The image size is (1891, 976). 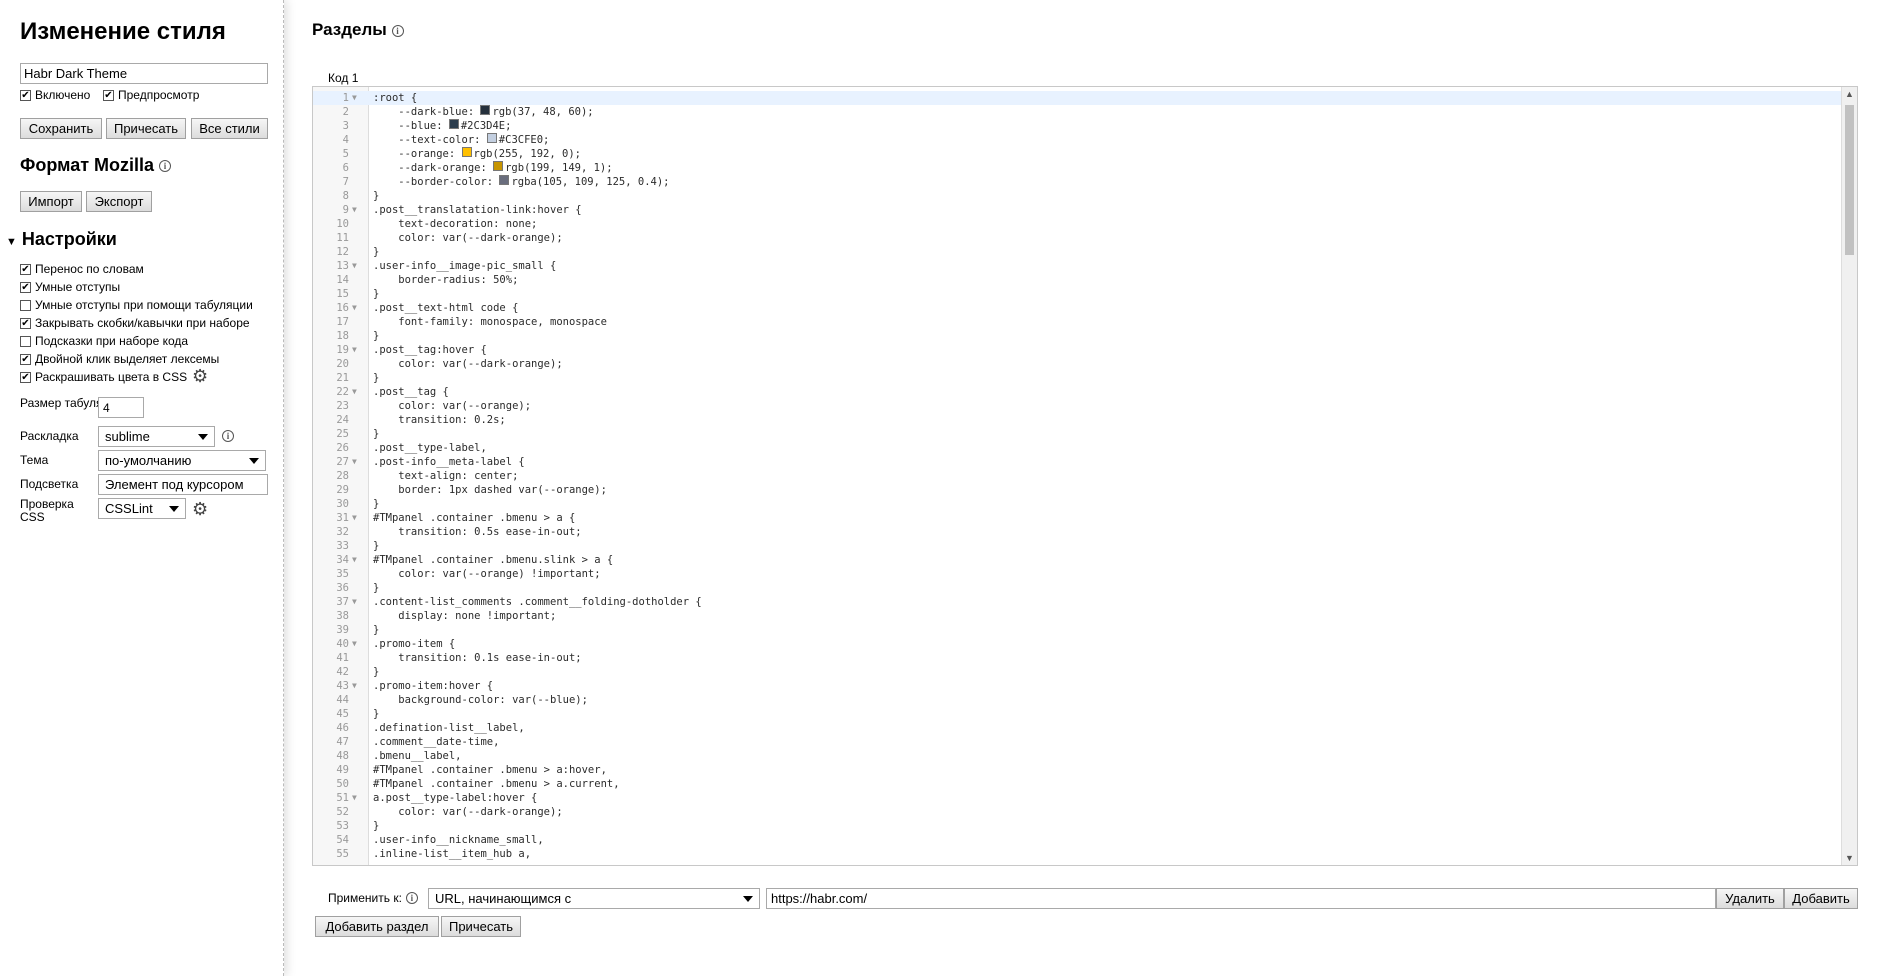 I want to click on code-line: 6 --dark-orange: rgb(199, 149, 1);, so click(x=1077, y=168).